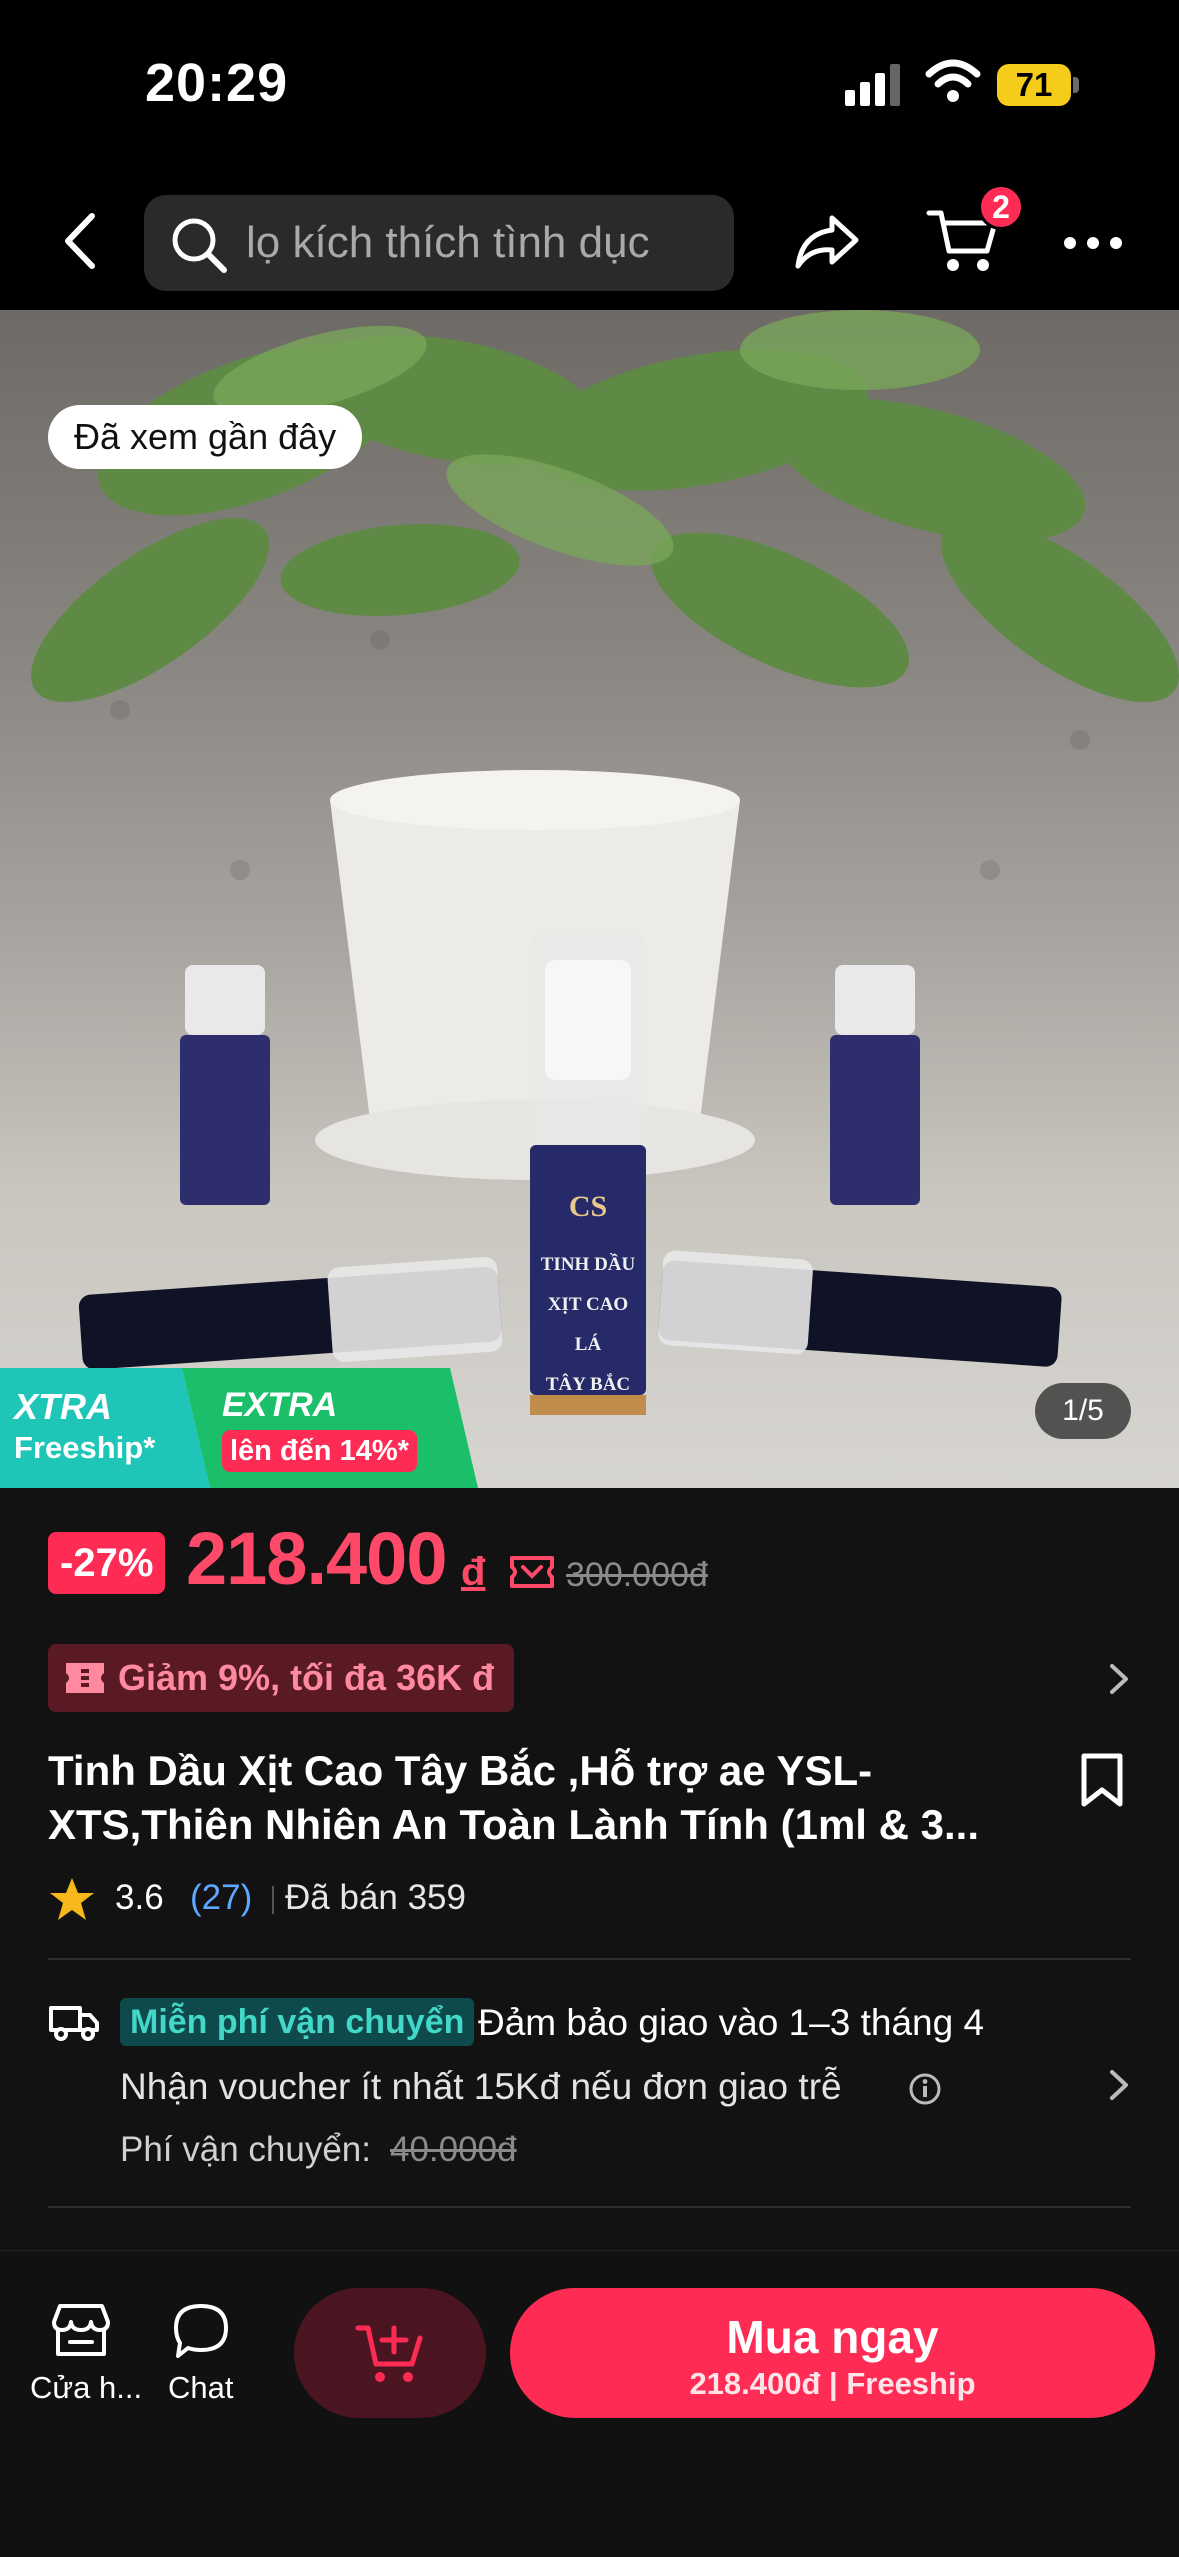 Image resolution: width=1179 pixels, height=2557 pixels. What do you see at coordinates (872, 85) in the screenshot?
I see `cellular-signal-icon` at bounding box center [872, 85].